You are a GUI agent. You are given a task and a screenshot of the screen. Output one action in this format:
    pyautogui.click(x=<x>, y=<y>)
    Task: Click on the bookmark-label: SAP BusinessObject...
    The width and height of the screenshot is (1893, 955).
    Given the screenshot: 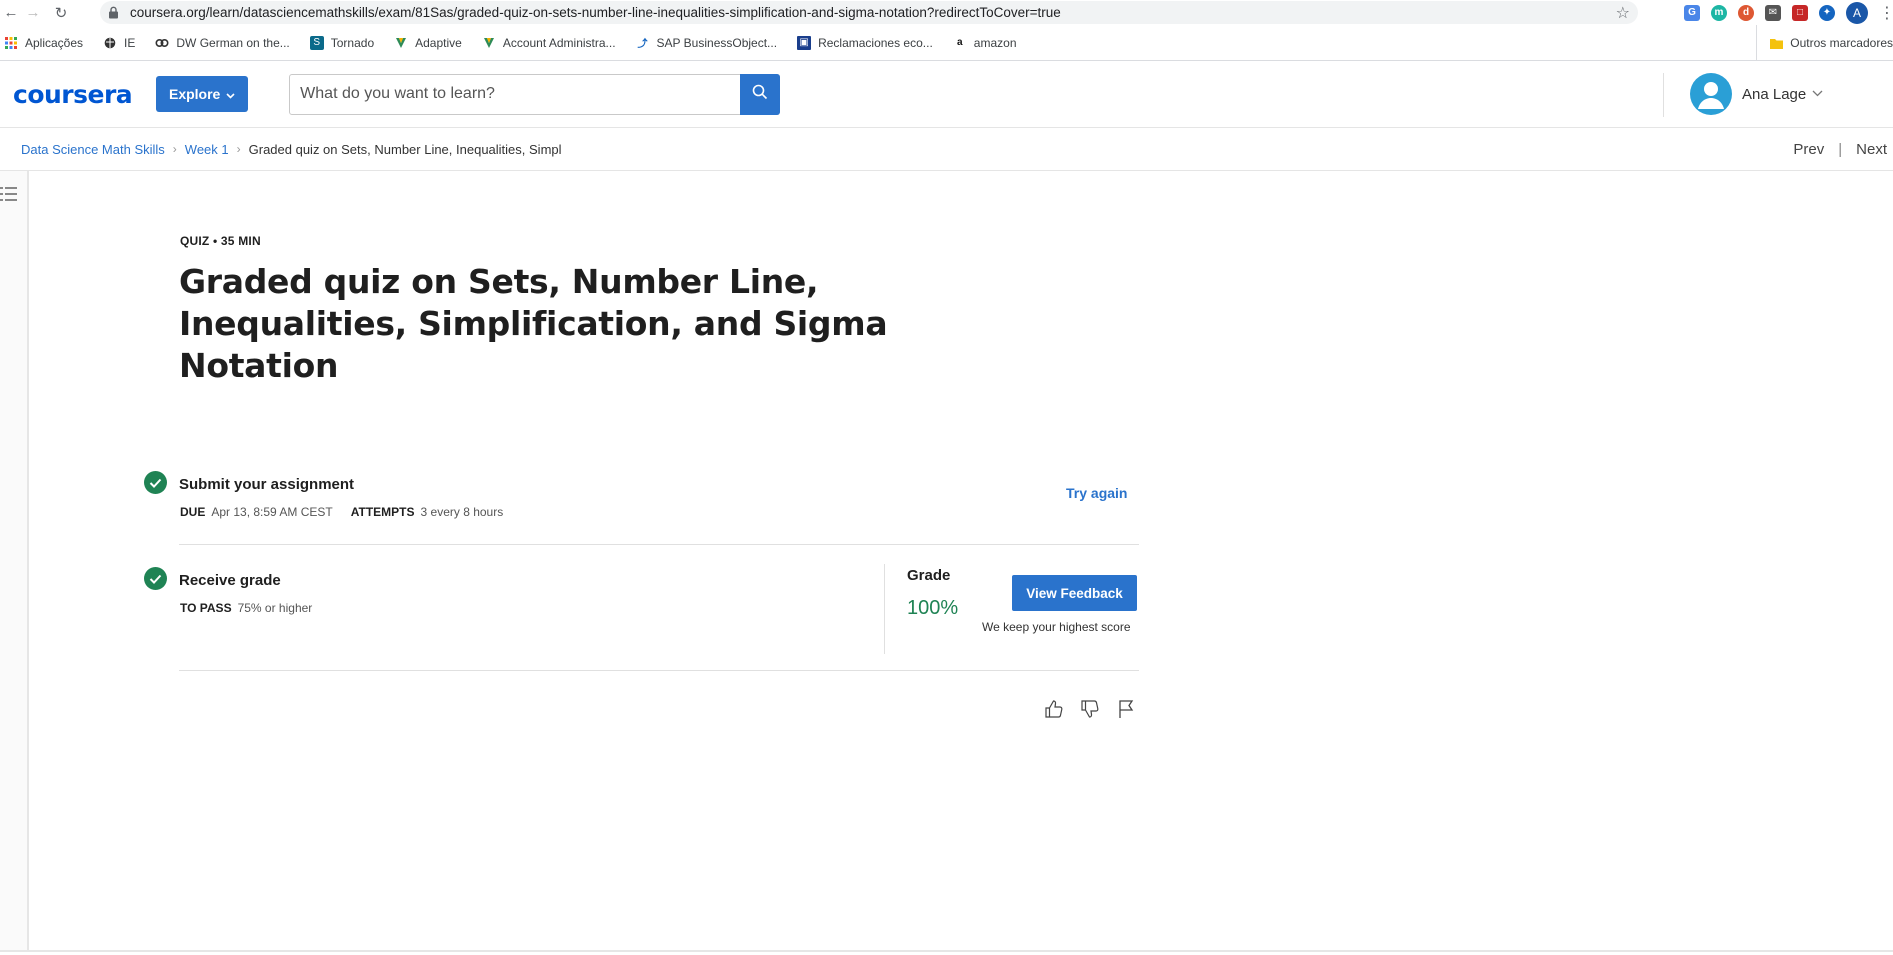 What is the action you would take?
    pyautogui.click(x=717, y=42)
    